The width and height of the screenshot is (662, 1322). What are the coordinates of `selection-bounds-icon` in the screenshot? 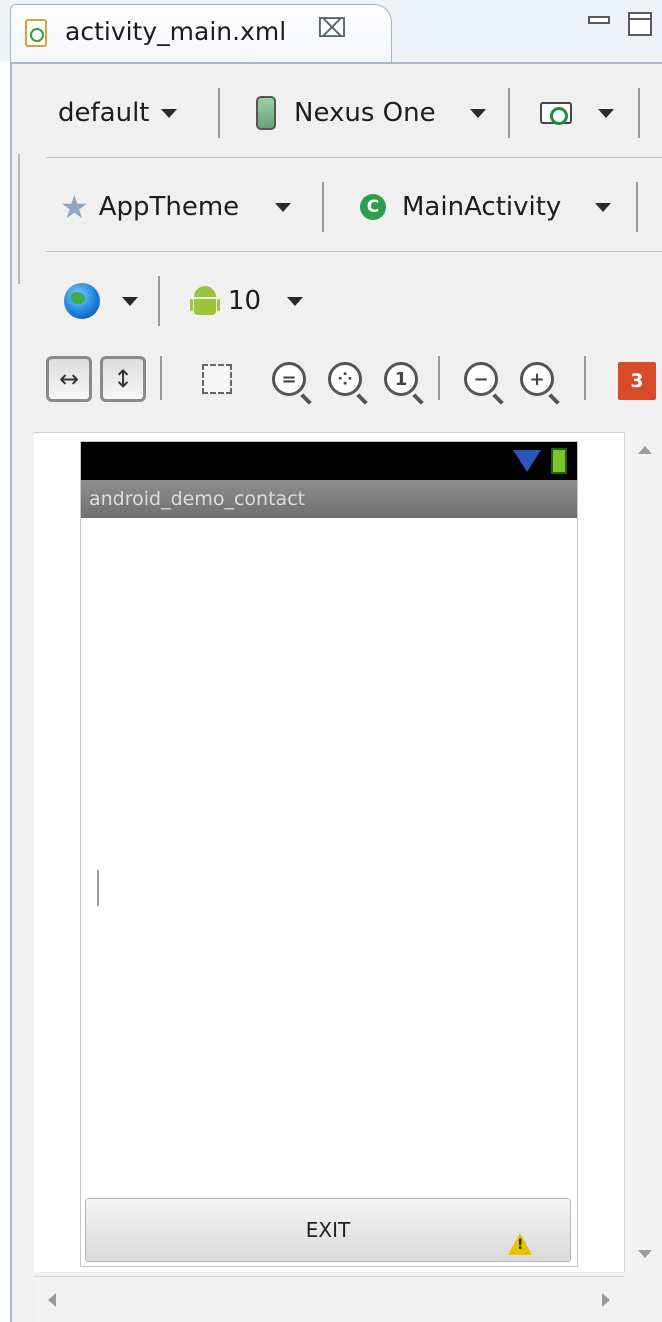 It's located at (217, 379).